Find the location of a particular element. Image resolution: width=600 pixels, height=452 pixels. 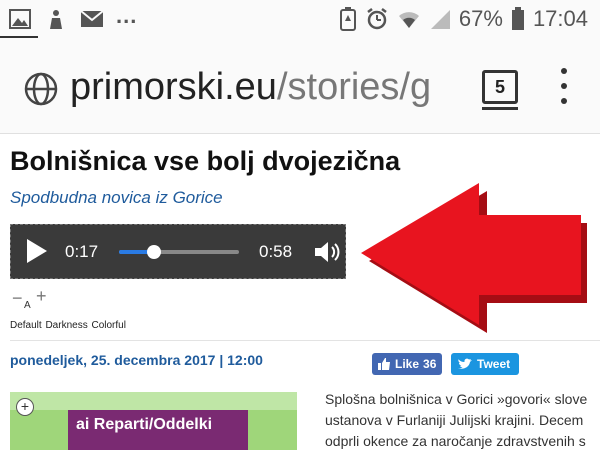

font-size-controls: − A + is located at coordinates (30, 299).